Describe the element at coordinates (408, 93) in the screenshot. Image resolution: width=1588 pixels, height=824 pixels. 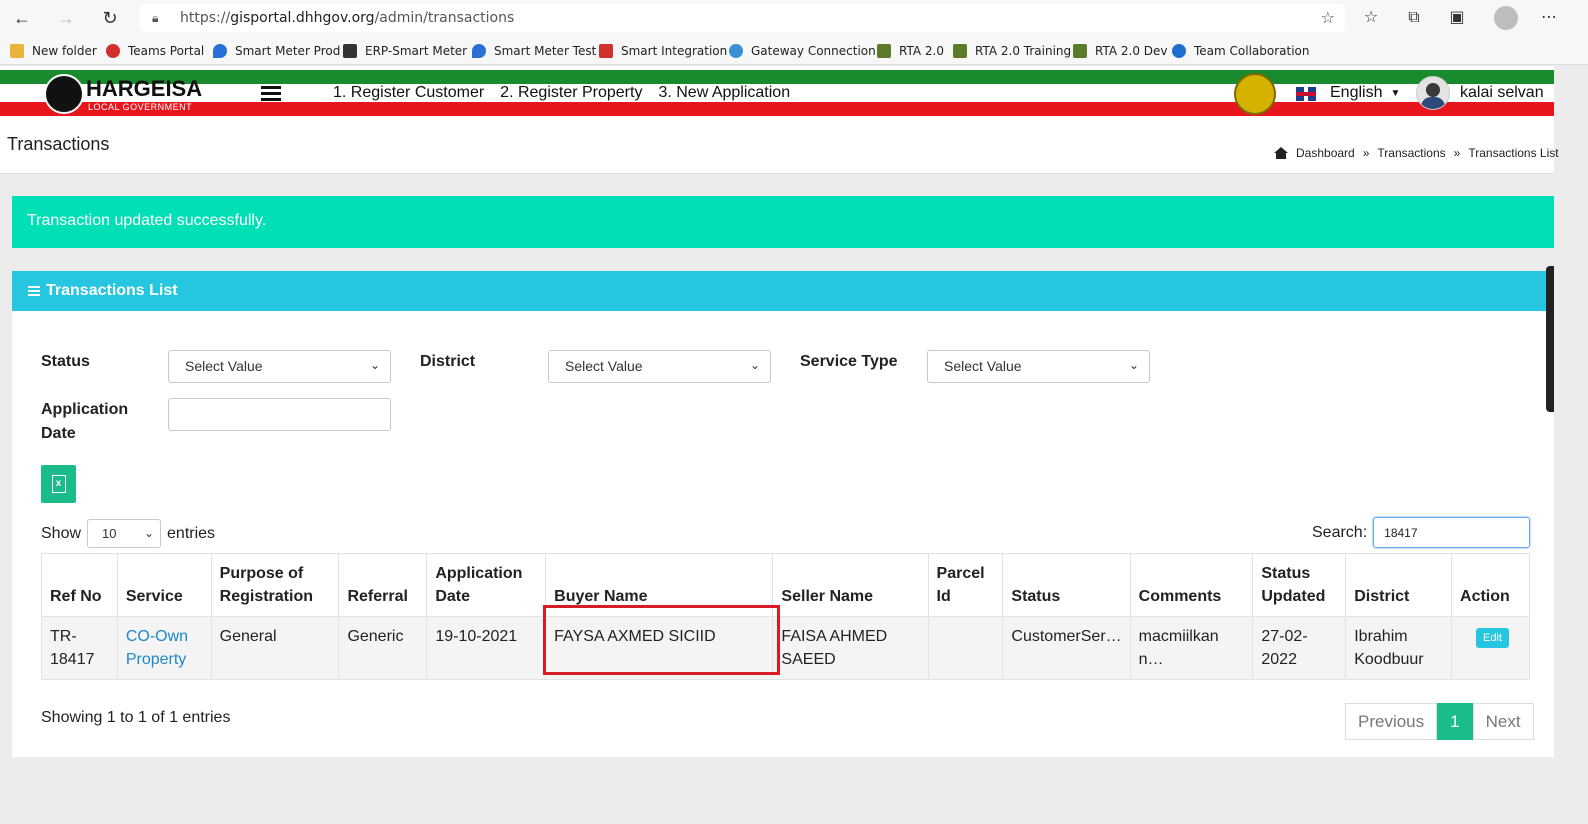
I see `menu-register-customer: 1. Register Customer` at that location.